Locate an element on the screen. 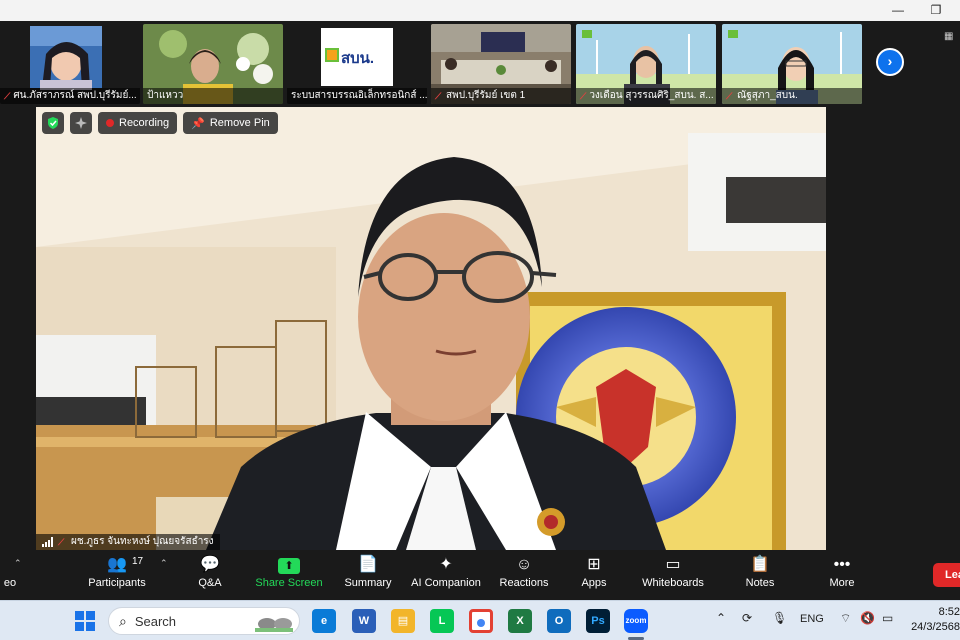 The height and width of the screenshot is (640, 960). recording-label: Recording is located at coordinates (144, 123).